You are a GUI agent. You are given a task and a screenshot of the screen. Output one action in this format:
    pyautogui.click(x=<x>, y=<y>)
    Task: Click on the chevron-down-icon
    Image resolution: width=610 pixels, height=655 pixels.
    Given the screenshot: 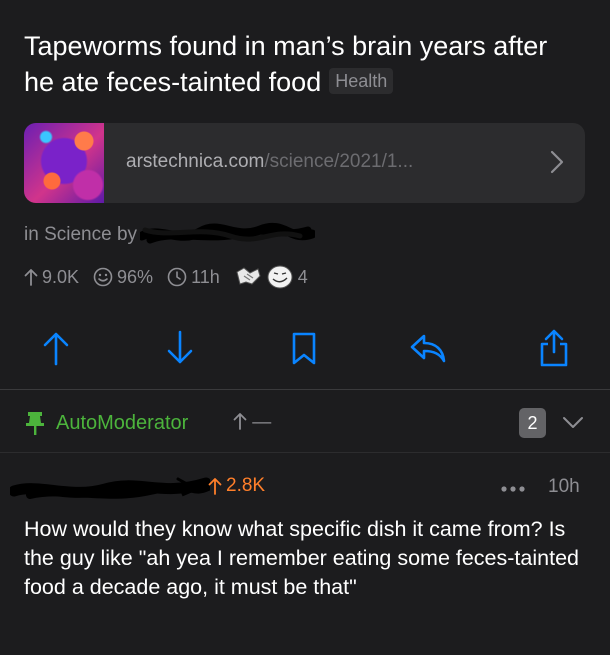 What is the action you would take?
    pyautogui.click(x=573, y=422)
    